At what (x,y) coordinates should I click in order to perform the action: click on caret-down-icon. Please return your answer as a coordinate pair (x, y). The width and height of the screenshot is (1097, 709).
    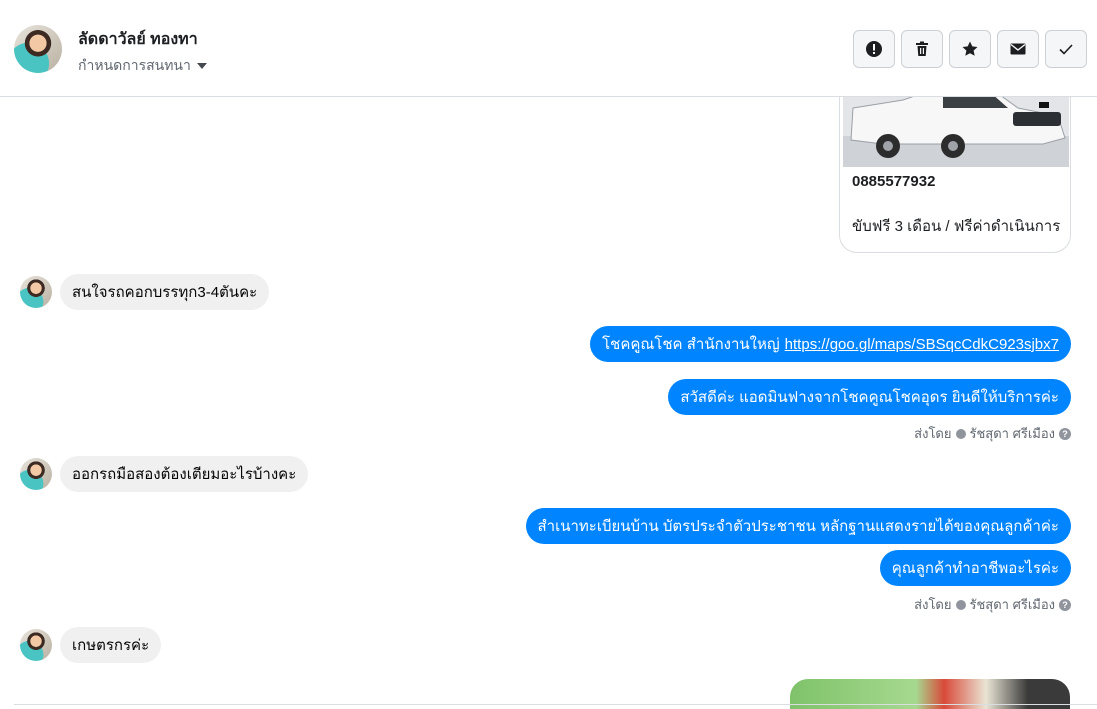
    Looking at the image, I should click on (201, 66).